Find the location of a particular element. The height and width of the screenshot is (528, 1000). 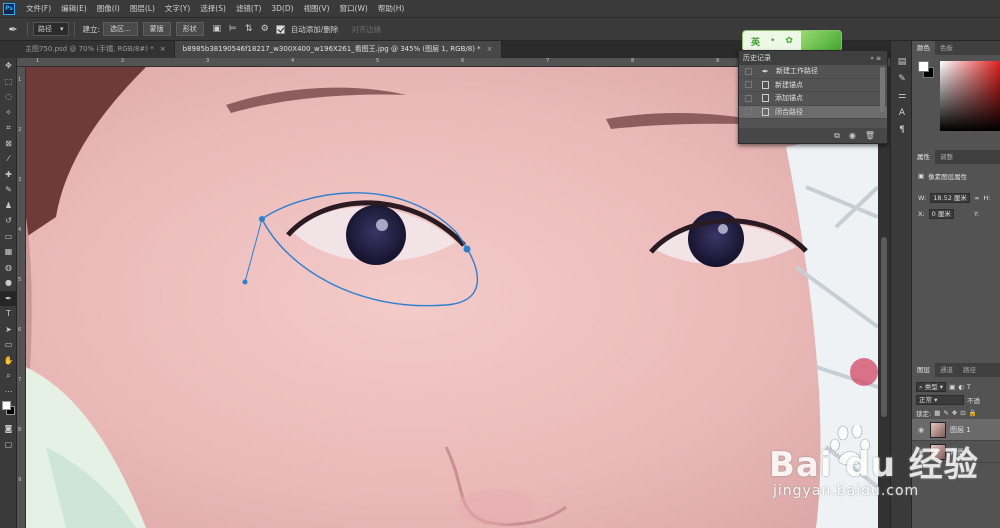

lock-pixels-icon: ▦ is located at coordinates (937, 413).